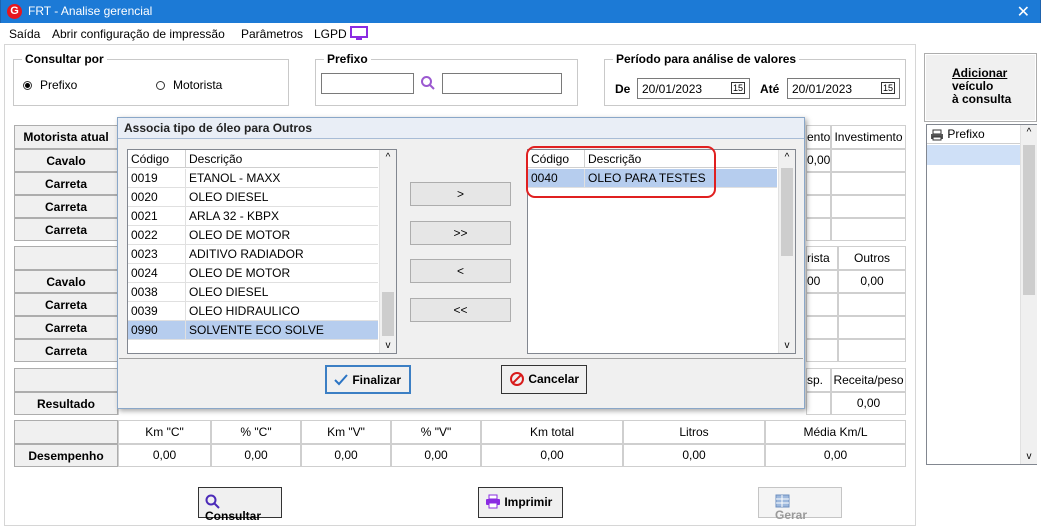 Image resolution: width=1041 pixels, height=532 pixels. I want to click on desempenho-header-cell: Km total, so click(552, 432).